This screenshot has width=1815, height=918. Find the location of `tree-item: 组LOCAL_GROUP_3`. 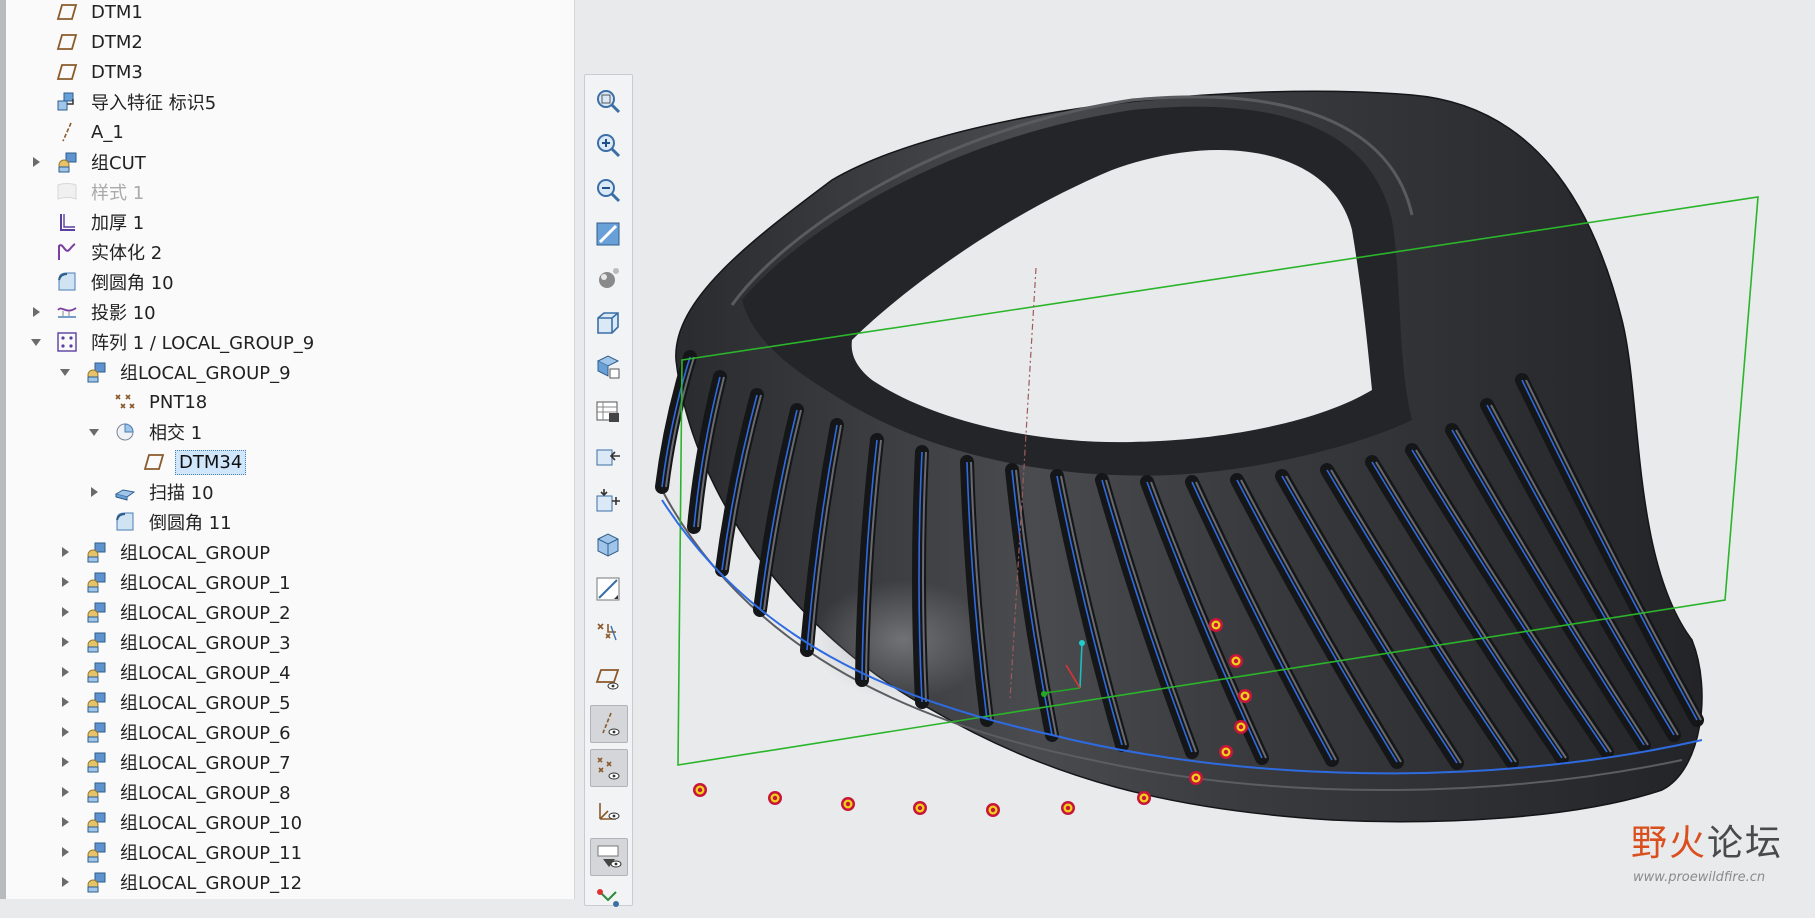

tree-item: 组LOCAL_GROUP_3 is located at coordinates (175, 642).